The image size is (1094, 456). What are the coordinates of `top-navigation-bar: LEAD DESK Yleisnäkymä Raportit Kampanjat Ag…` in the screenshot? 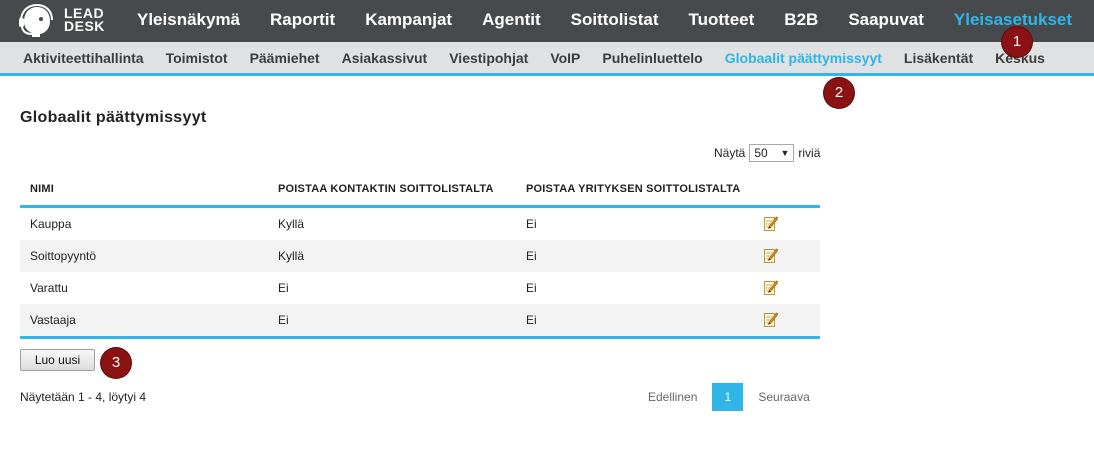 It's located at (547, 21).